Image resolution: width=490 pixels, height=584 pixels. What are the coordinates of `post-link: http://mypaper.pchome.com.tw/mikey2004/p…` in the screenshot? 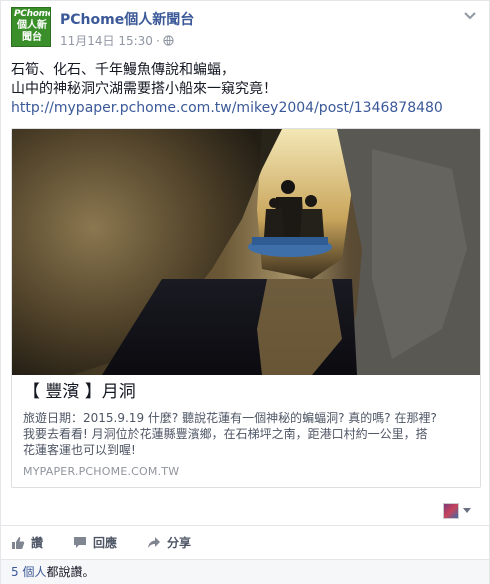 It's located at (246, 108).